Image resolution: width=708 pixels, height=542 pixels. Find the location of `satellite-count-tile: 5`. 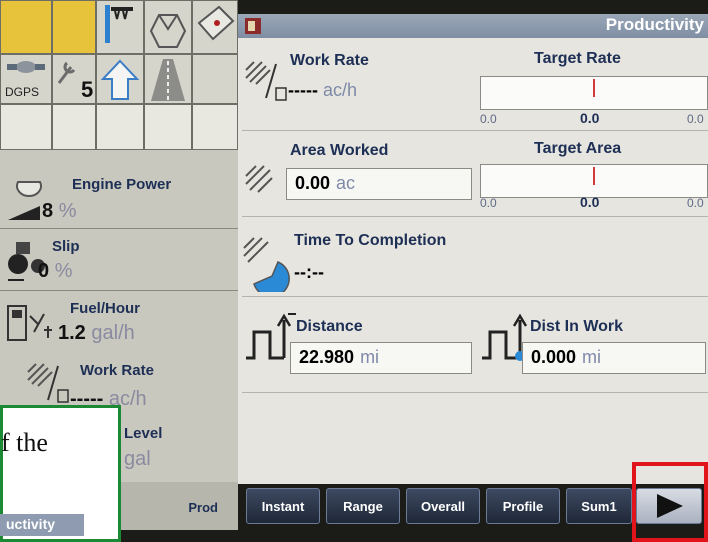

satellite-count-tile: 5 is located at coordinates (74, 79).